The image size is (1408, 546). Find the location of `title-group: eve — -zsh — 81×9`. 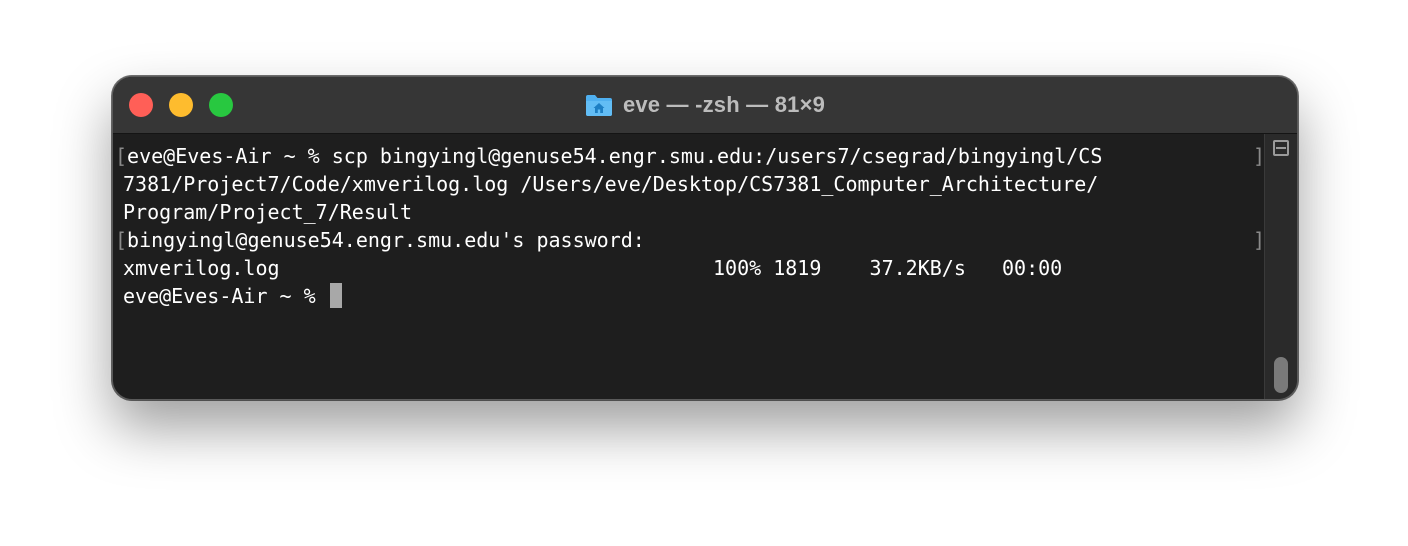

title-group: eve — -zsh — 81×9 is located at coordinates (705, 105).